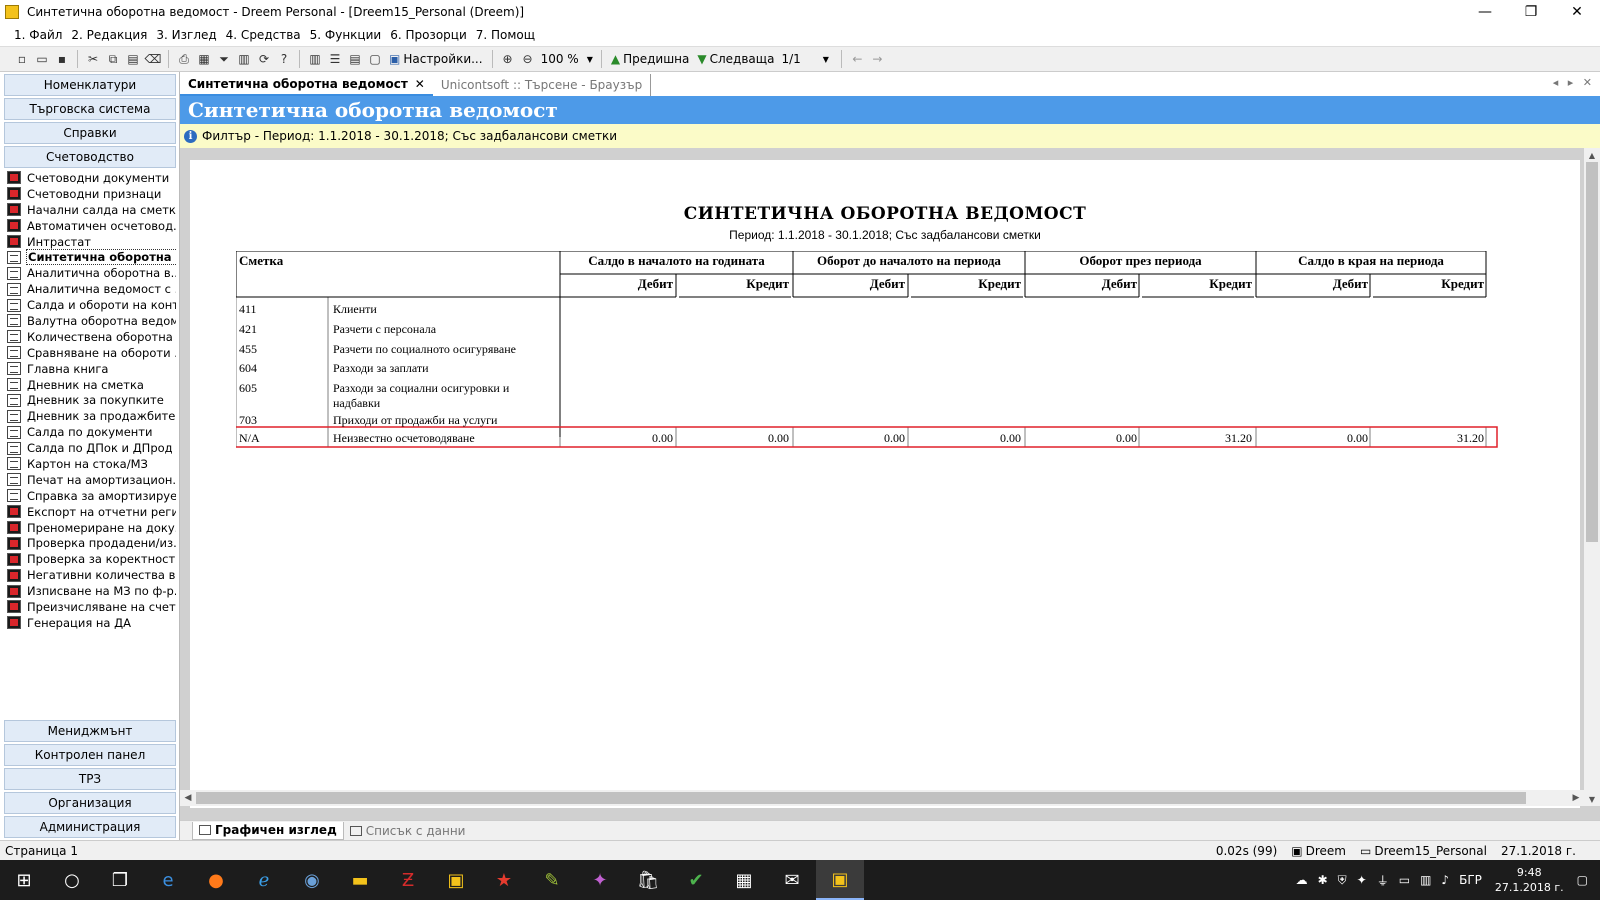  I want to click on menu-tools: 4. Средства, so click(263, 35).